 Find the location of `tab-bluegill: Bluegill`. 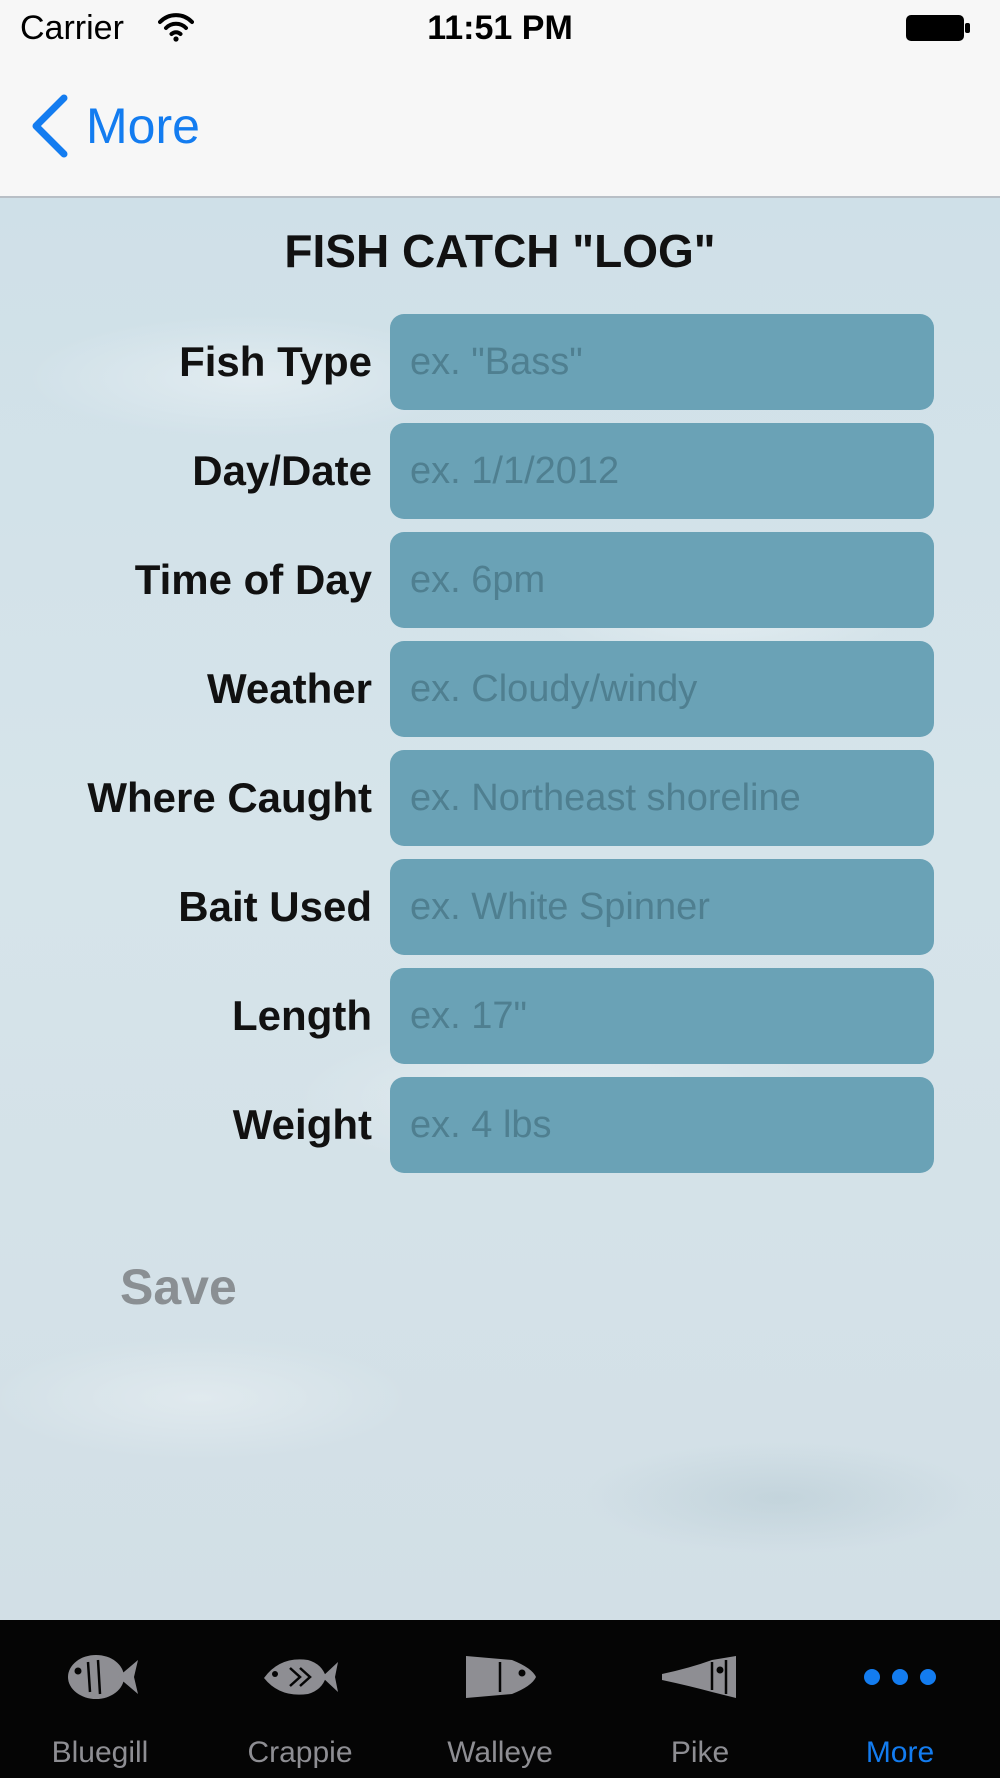

tab-bluegill: Bluegill is located at coordinates (100, 1699).